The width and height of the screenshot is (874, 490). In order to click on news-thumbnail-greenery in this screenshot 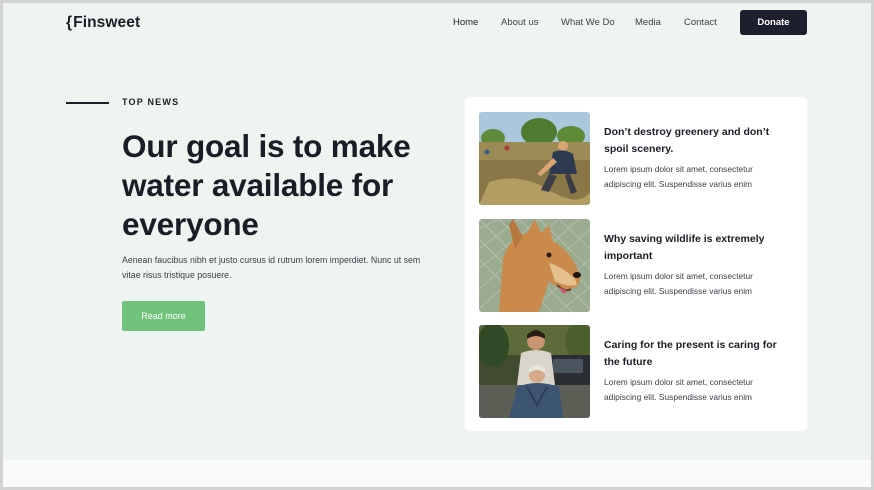, I will do `click(534, 158)`.